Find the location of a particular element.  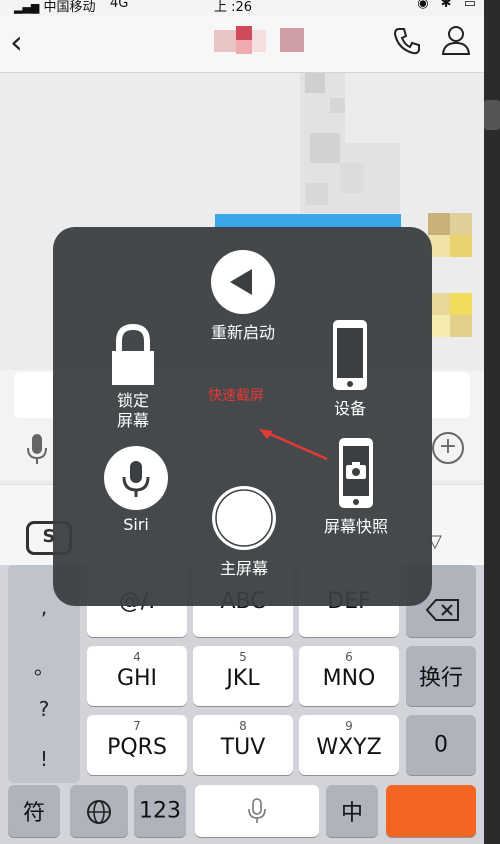

key-label: 123 is located at coordinates (160, 811).